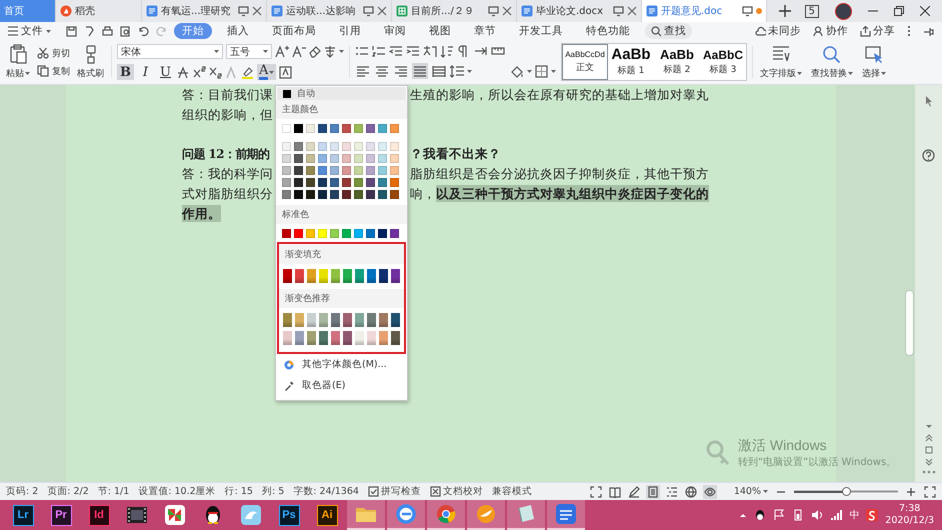 The height and width of the screenshot is (530, 942). I want to click on body-text: 答：目前我们课, so click(227, 95).